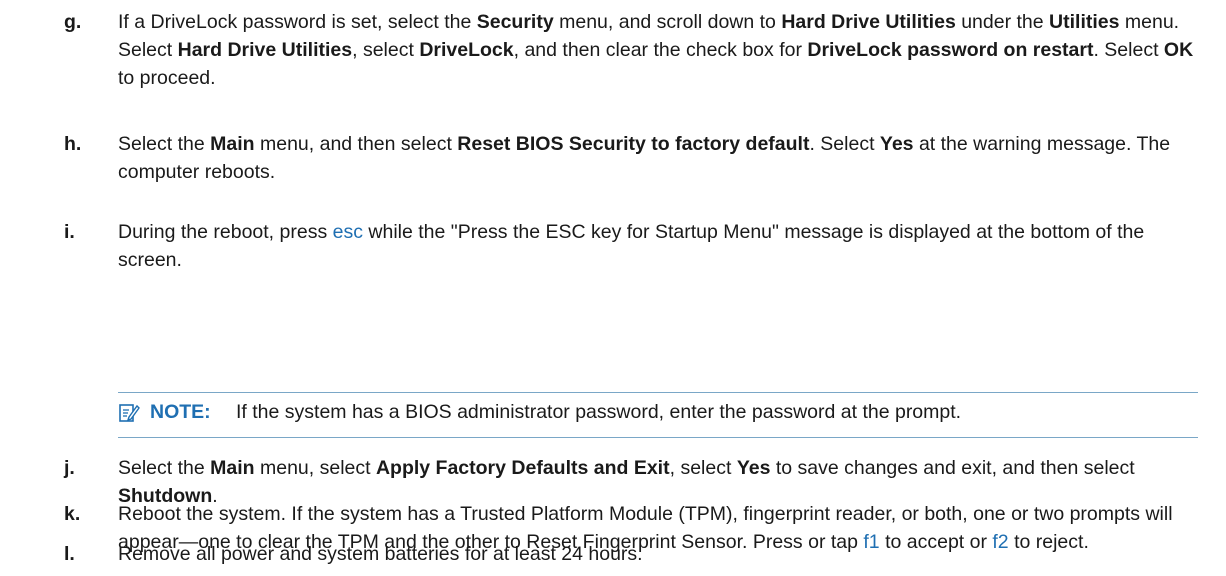 The height and width of the screenshot is (576, 1226). I want to click on note-pencil-icon, so click(129, 413).